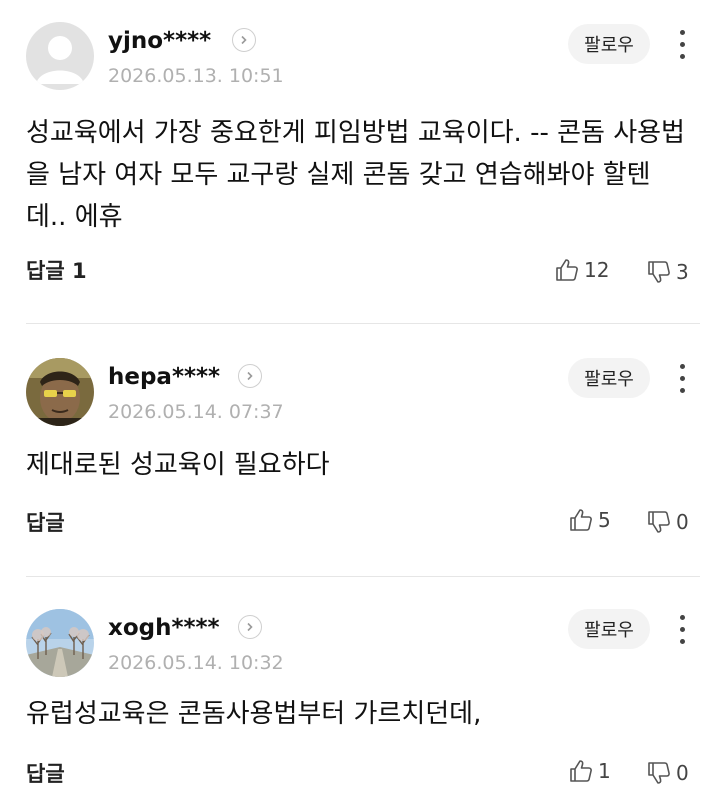 This screenshot has width=720, height=812. Describe the element at coordinates (178, 465) in the screenshot. I see `comment-text: 제대로된 성교육이 필요하다` at that location.